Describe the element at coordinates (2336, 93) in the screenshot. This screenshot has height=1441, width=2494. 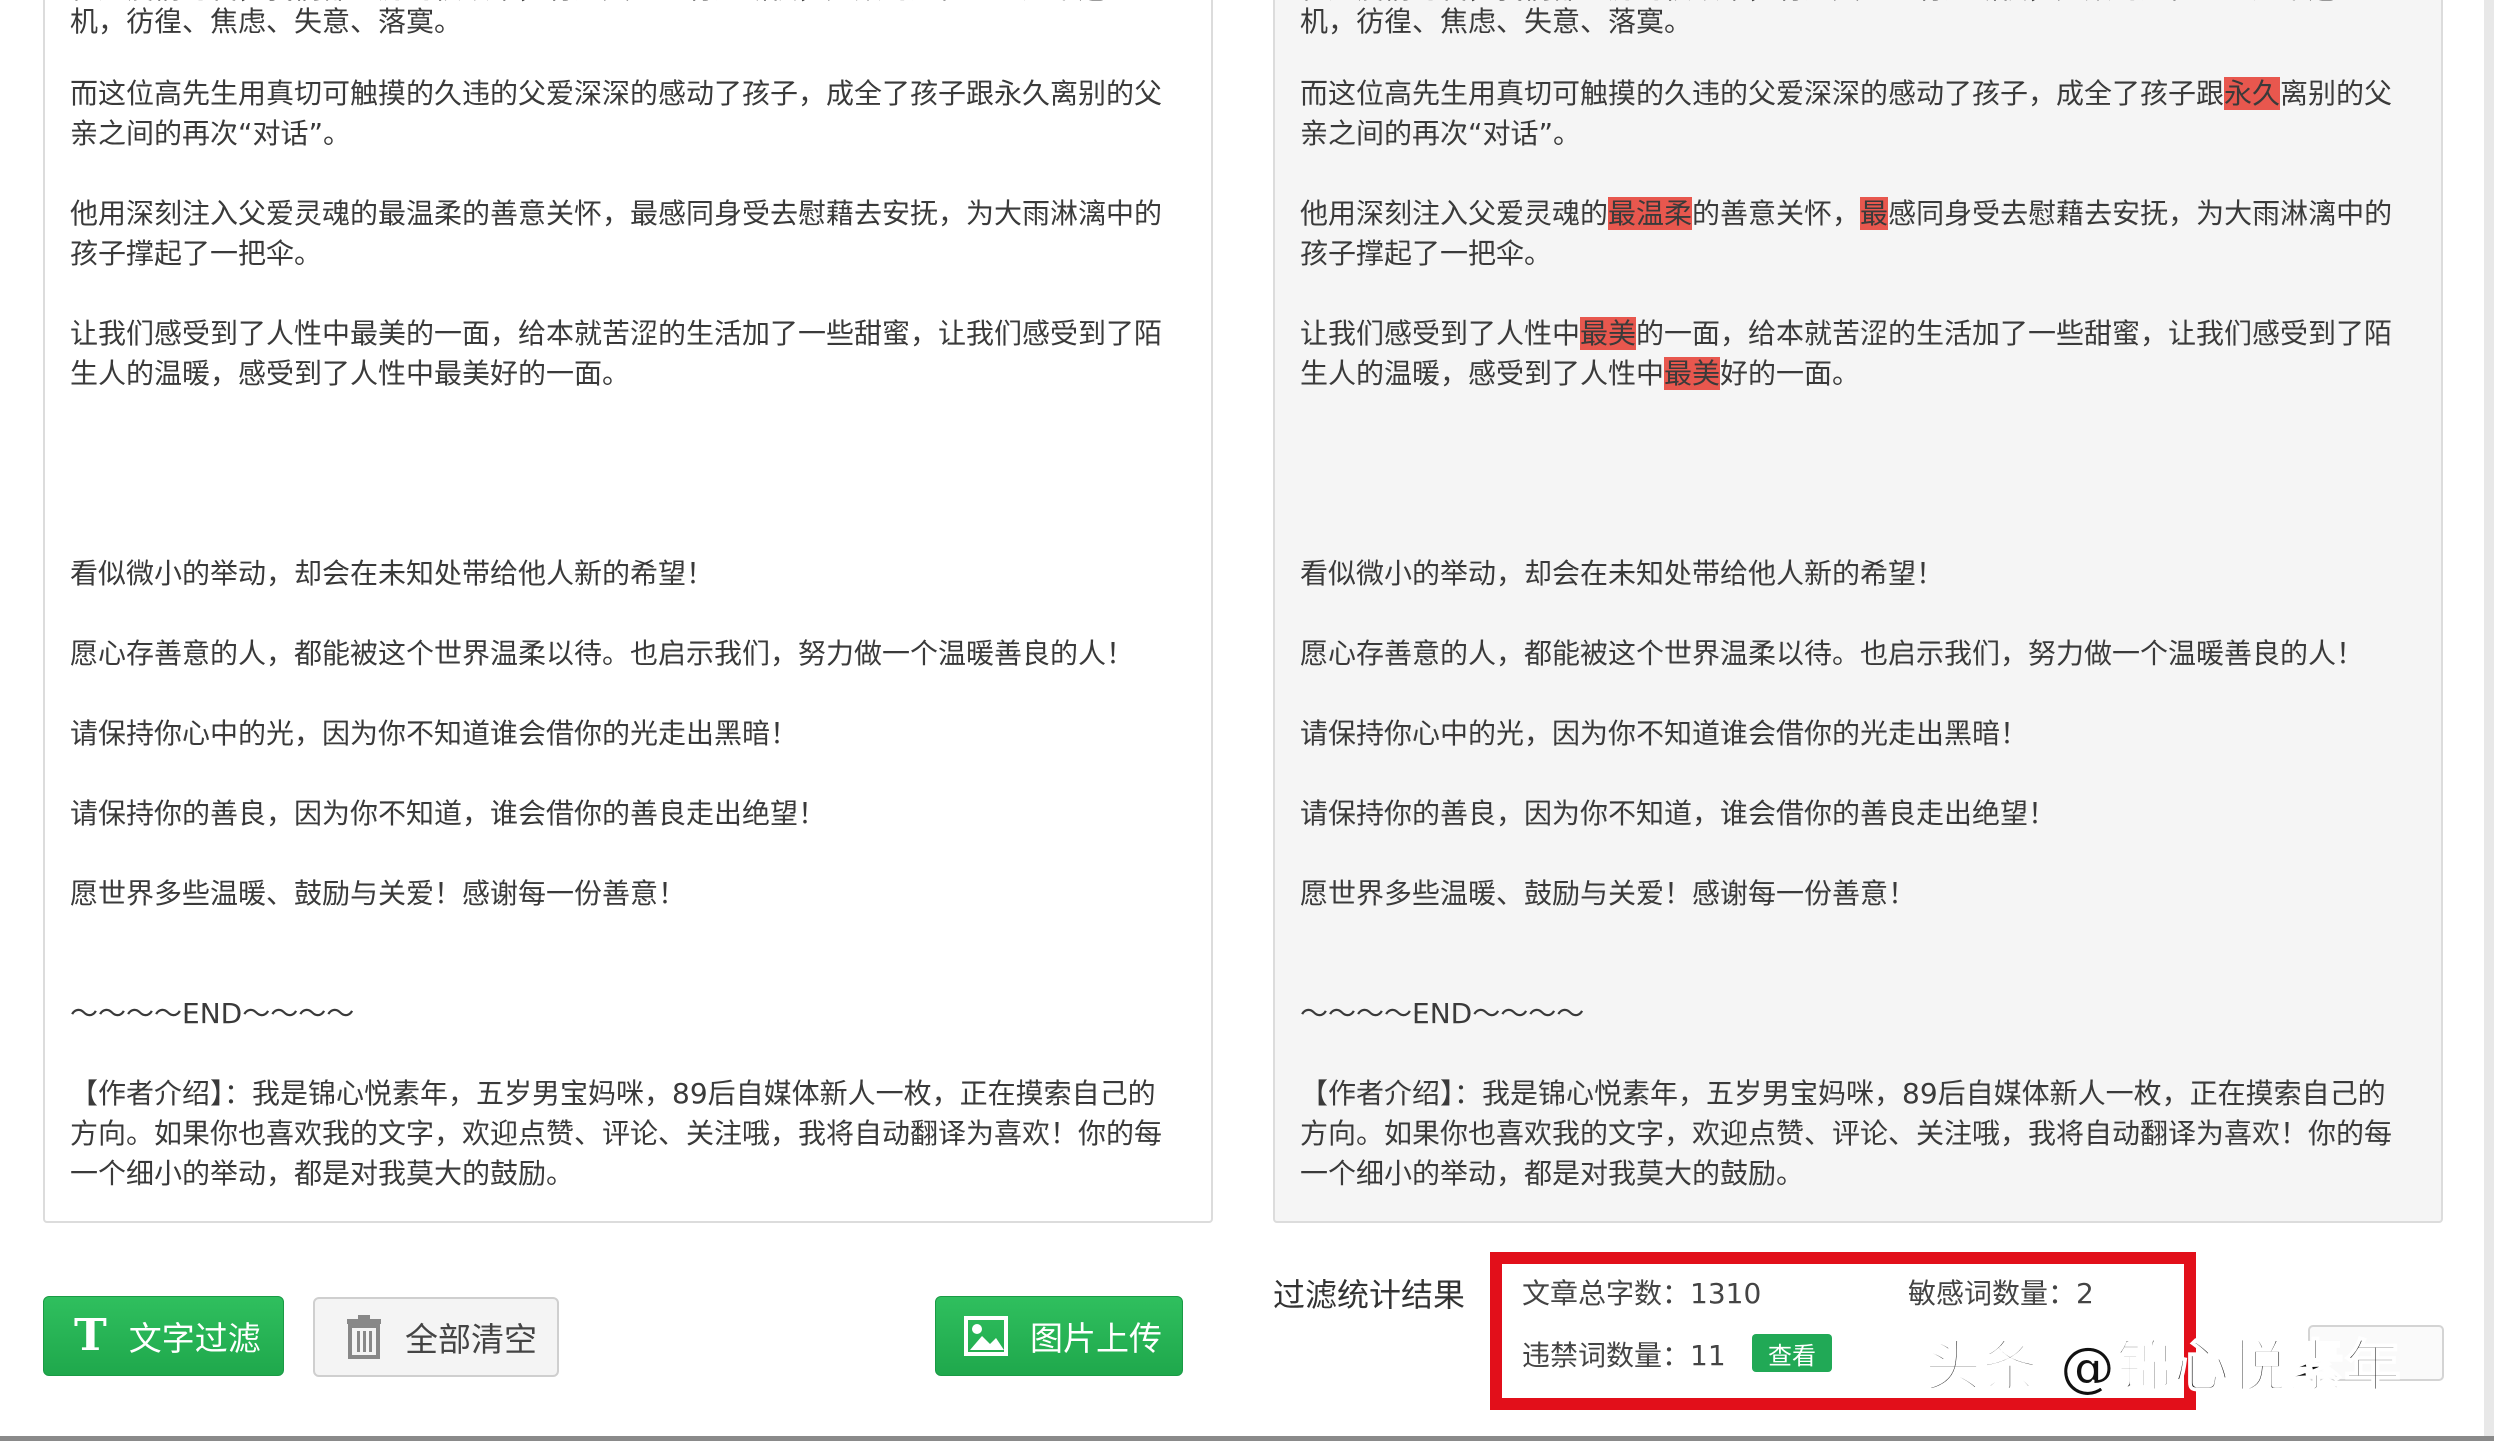
I see `result-text-segment: 离别的父` at that location.